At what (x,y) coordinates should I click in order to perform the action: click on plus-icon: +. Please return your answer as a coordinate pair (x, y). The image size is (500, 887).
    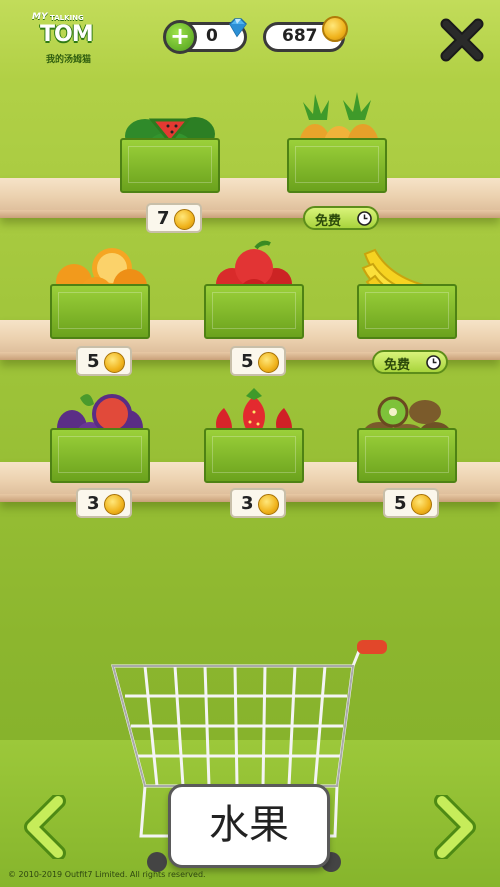
    Looking at the image, I should click on (180, 36).